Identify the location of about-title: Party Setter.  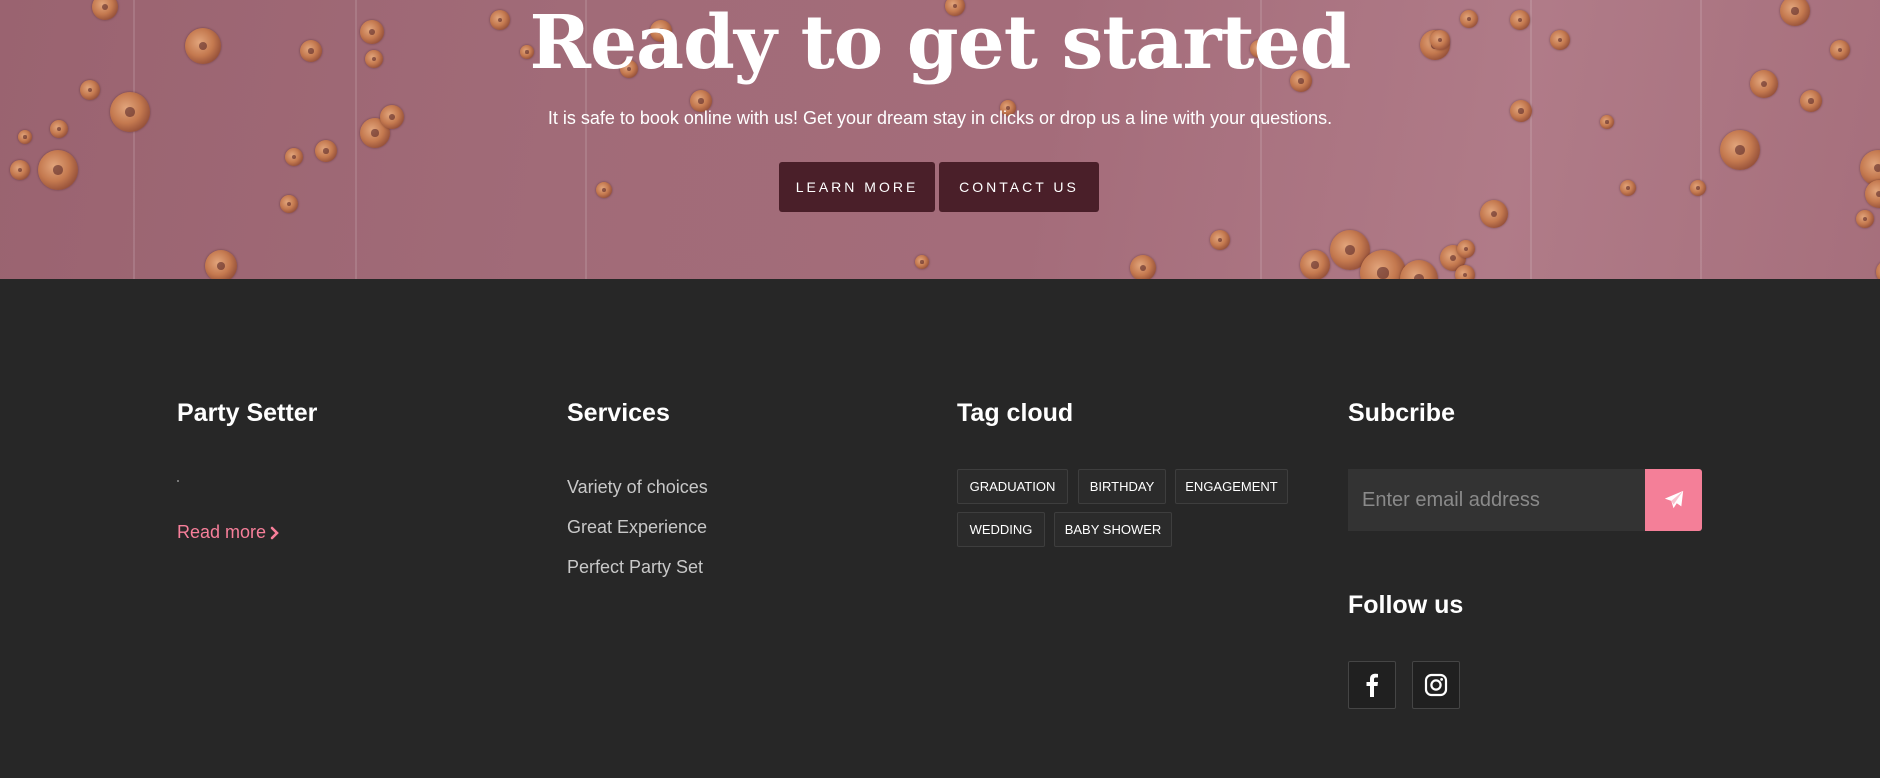
(247, 413).